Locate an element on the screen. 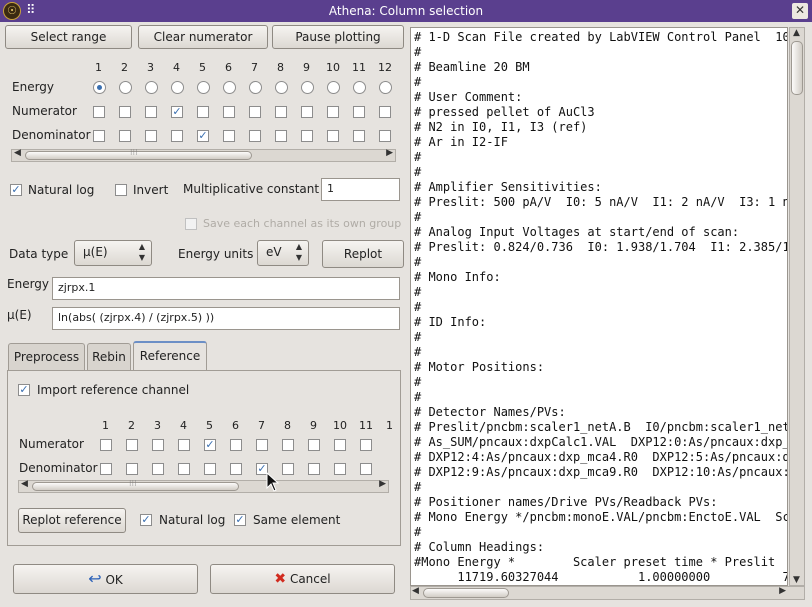  mu-expression-input: ln(abs( (zjrpx.4) / (zjrpx.5) )) is located at coordinates (226, 318).